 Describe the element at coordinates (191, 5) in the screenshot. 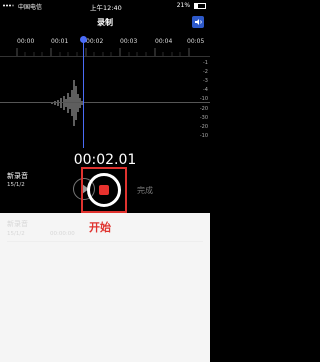

I see `battery-area: 21%` at that location.